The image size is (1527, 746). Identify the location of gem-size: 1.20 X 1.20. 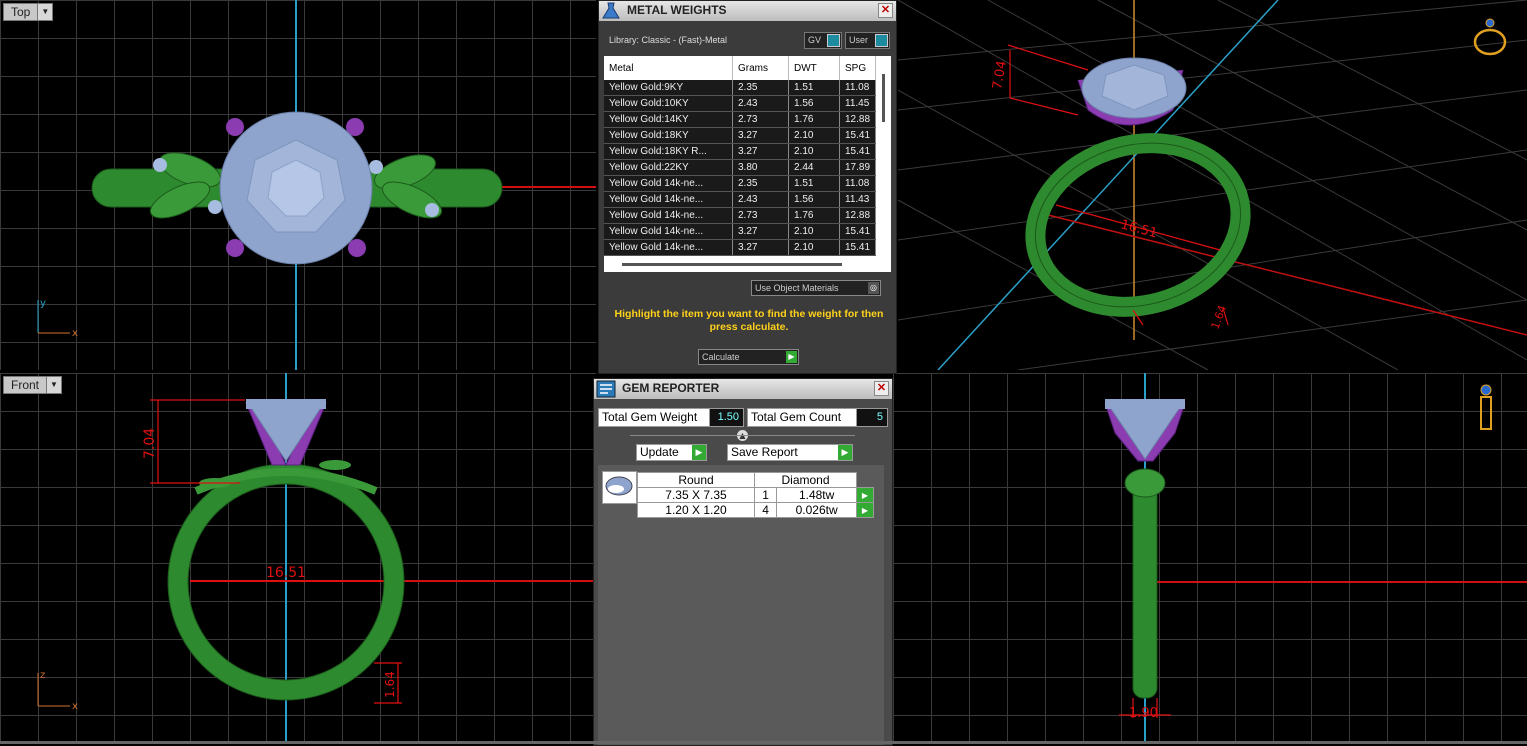
(696, 510).